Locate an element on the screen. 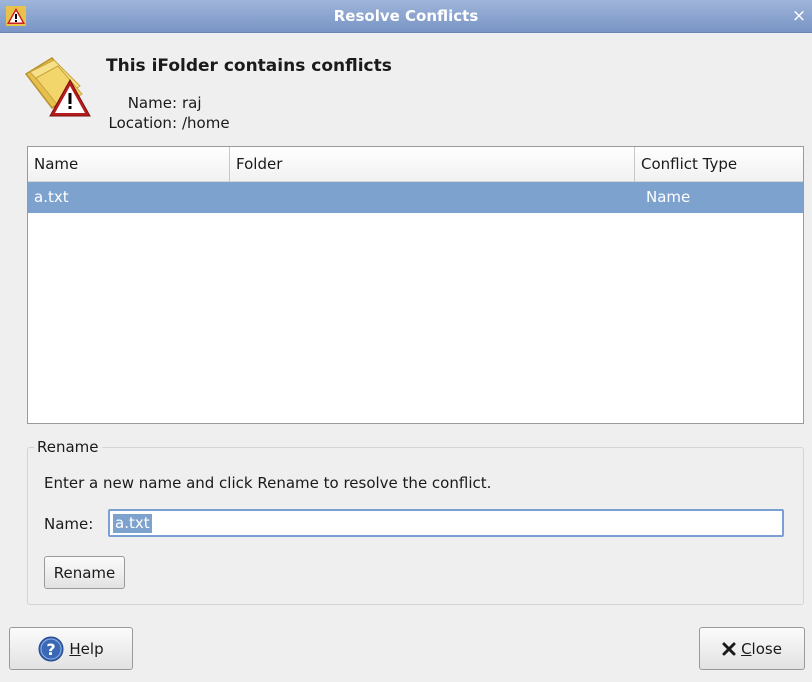 This screenshot has height=682, width=812. help-mnemonic: H is located at coordinates (75, 648).